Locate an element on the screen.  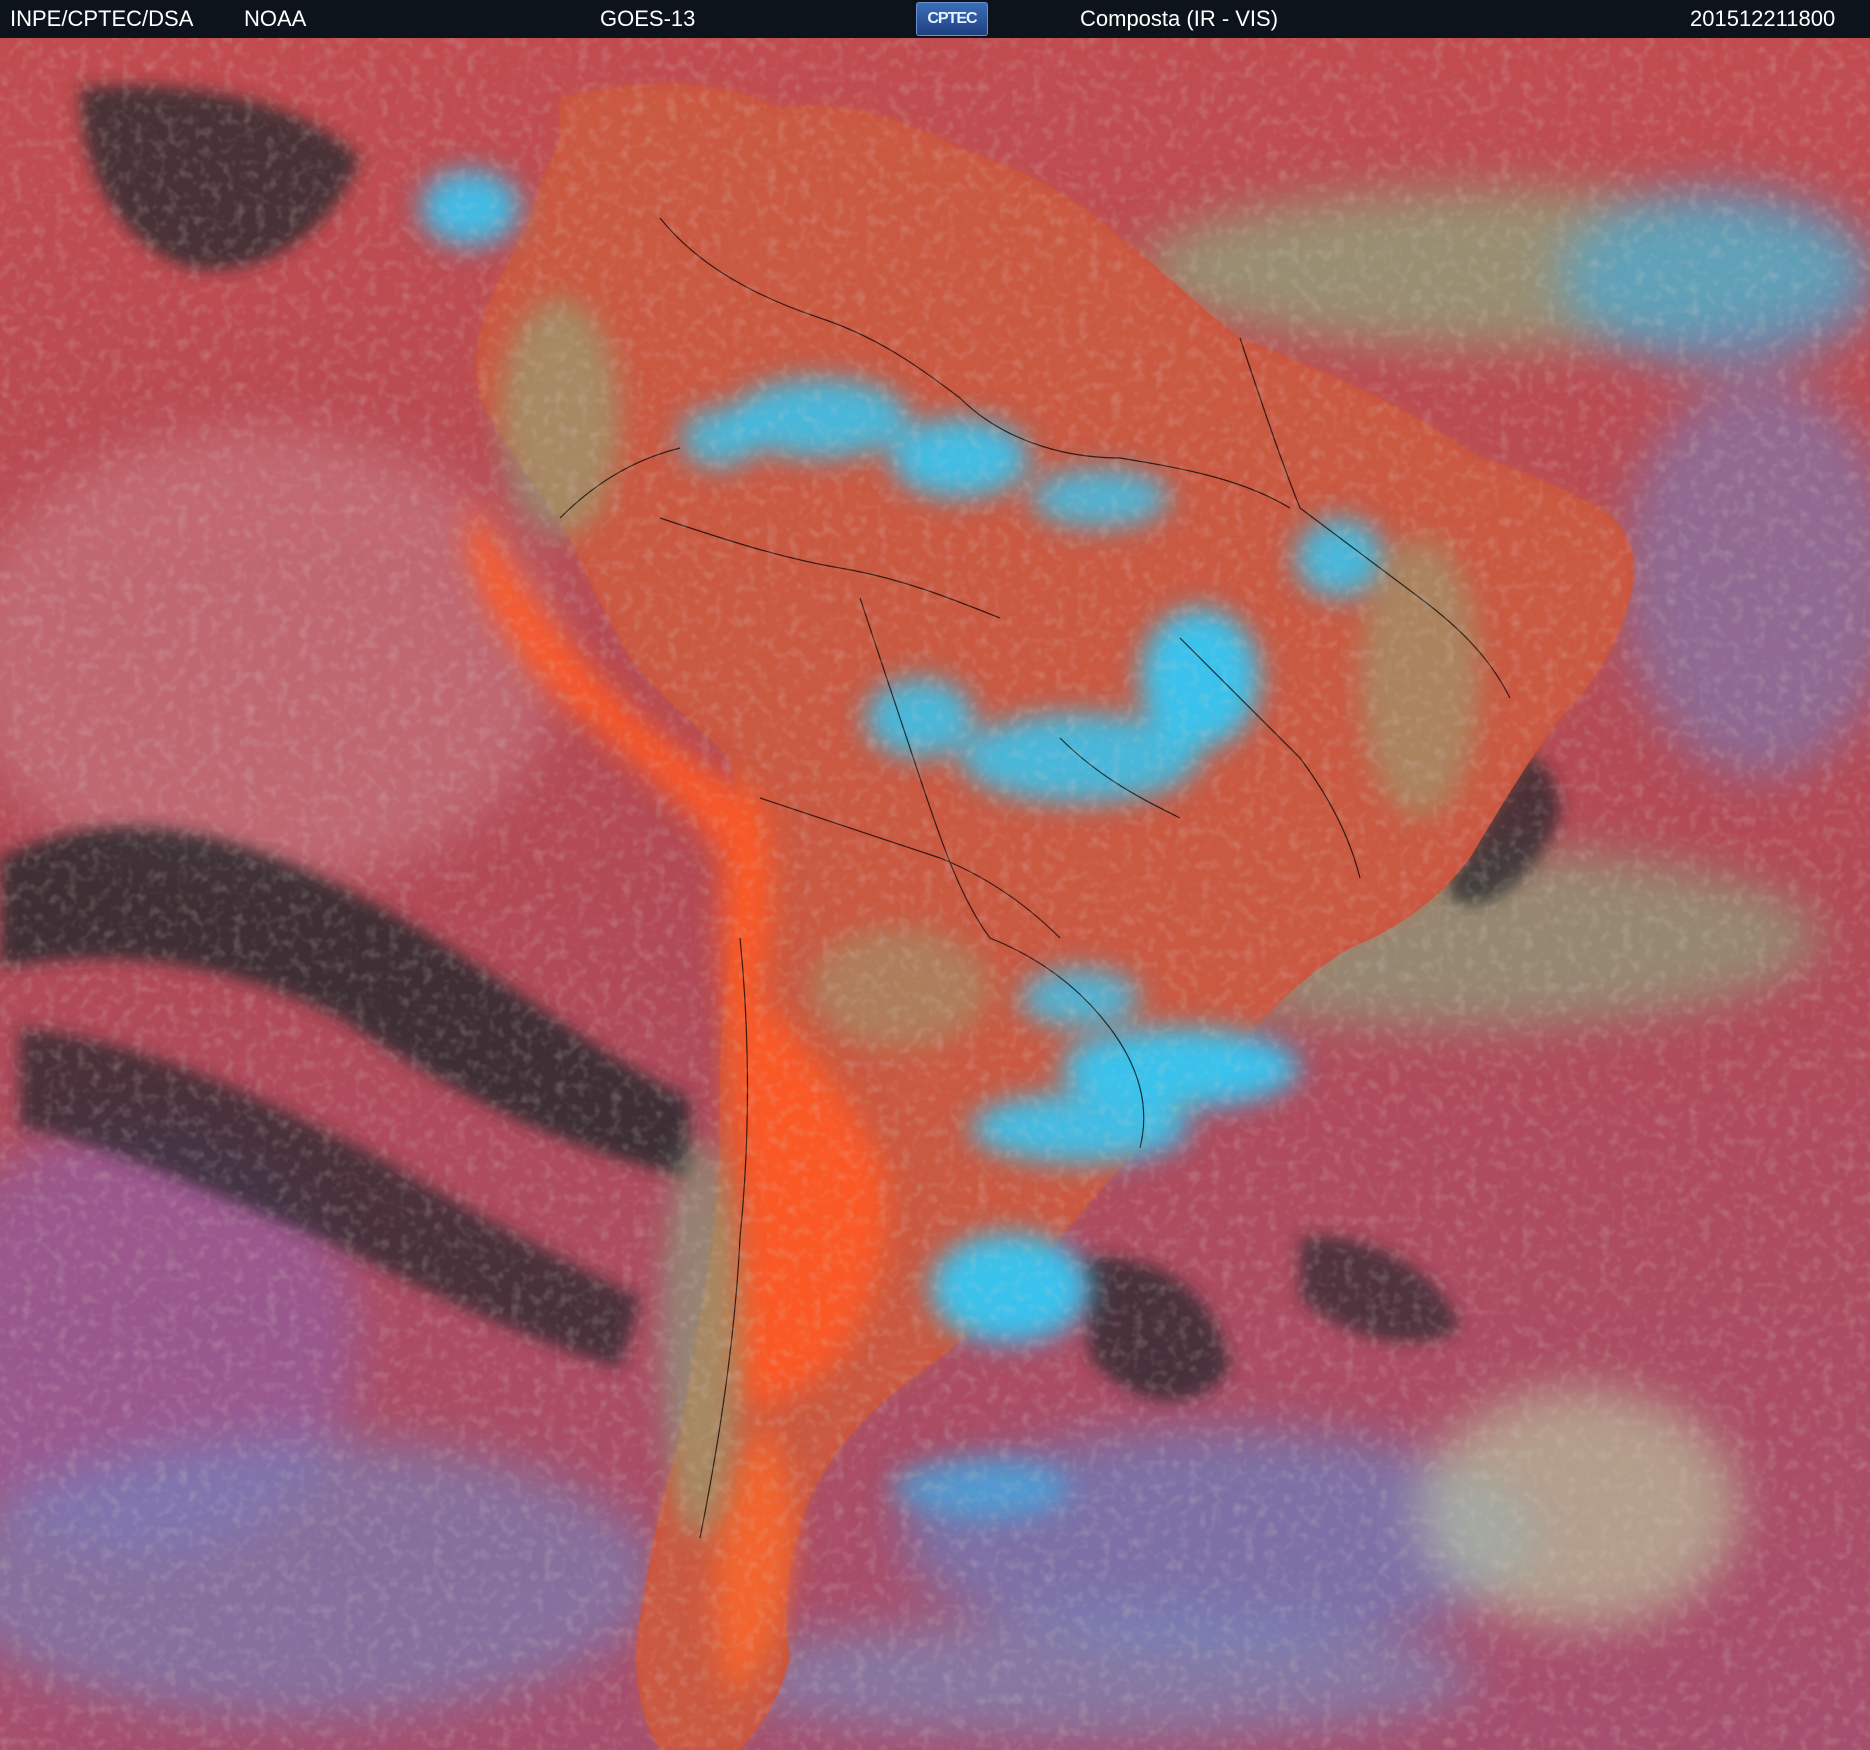
timestamp-label: 201512211800 is located at coordinates (1763, 18).